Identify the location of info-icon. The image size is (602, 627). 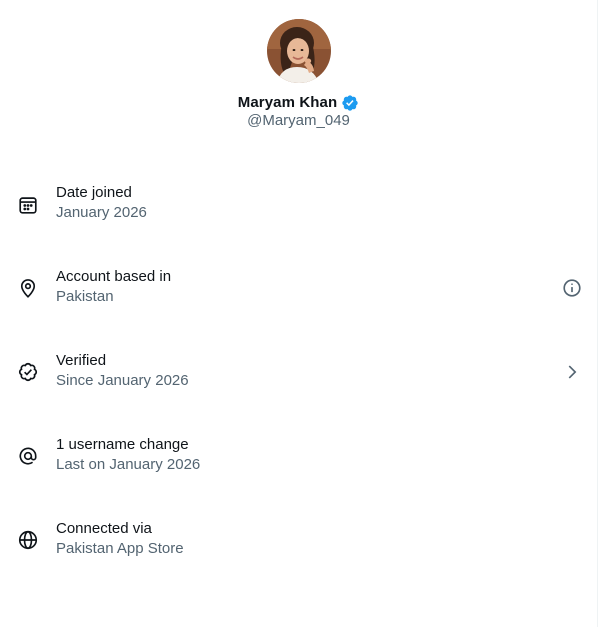
(572, 288).